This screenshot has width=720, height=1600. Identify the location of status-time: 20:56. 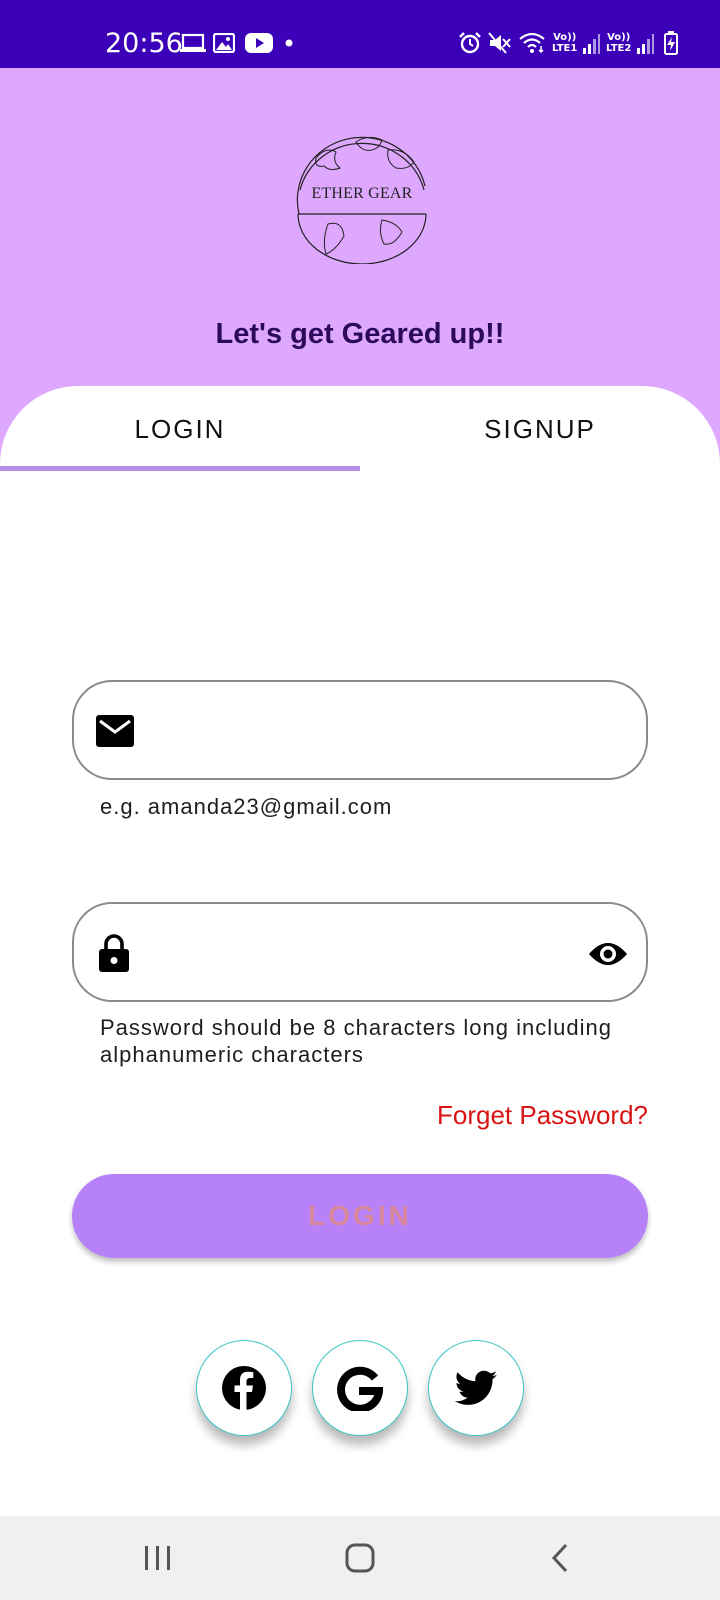
(144, 43).